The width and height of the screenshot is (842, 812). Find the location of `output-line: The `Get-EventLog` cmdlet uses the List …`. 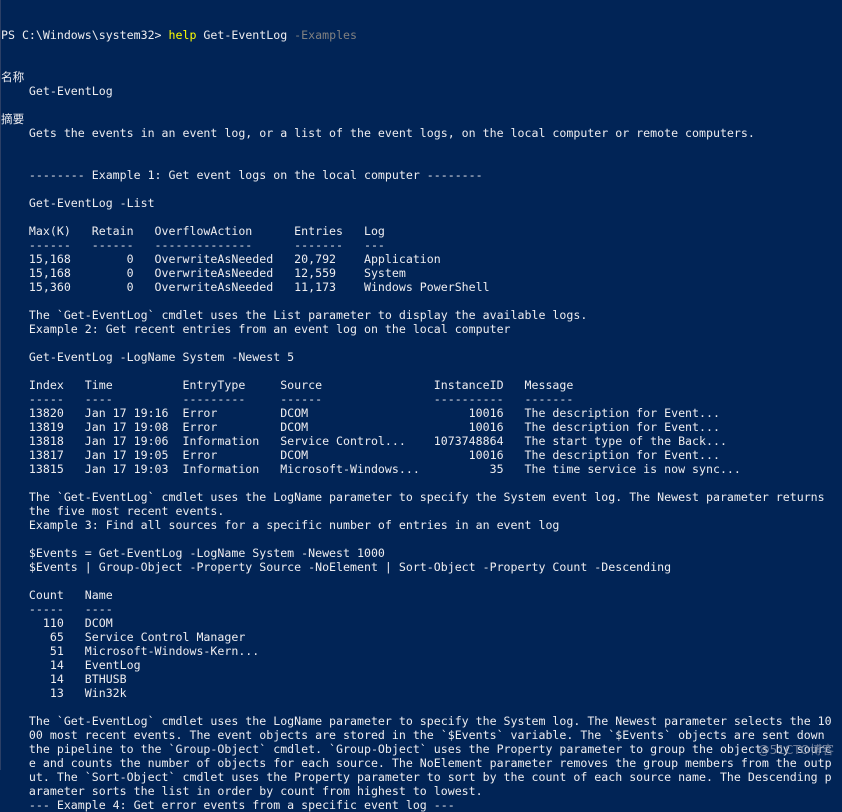

output-line: The `Get-EventLog` cmdlet uses the List … is located at coordinates (294, 315).